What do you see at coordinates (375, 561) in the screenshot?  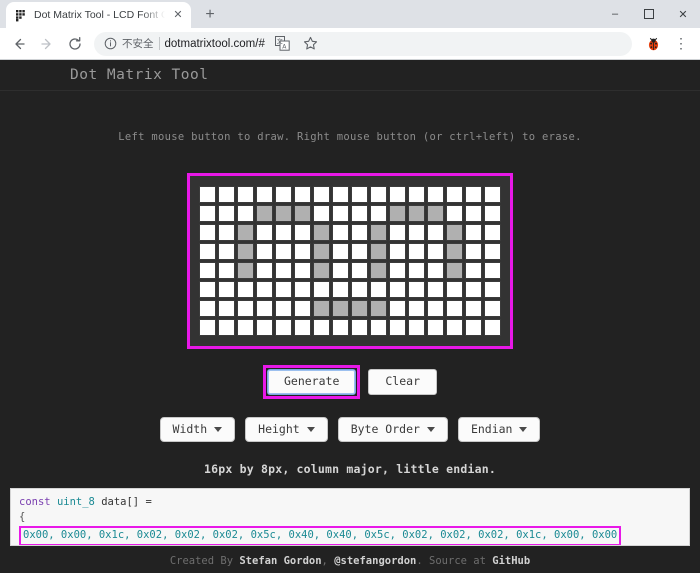 I see `footer-handle-link: @stefangordon` at bounding box center [375, 561].